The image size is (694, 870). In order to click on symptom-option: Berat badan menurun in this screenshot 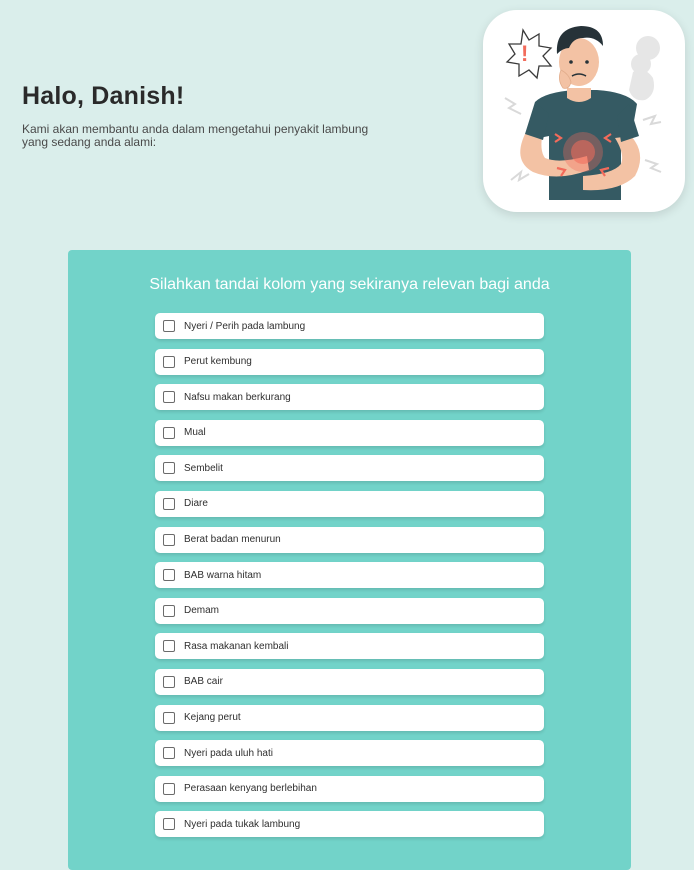, I will do `click(349, 539)`.